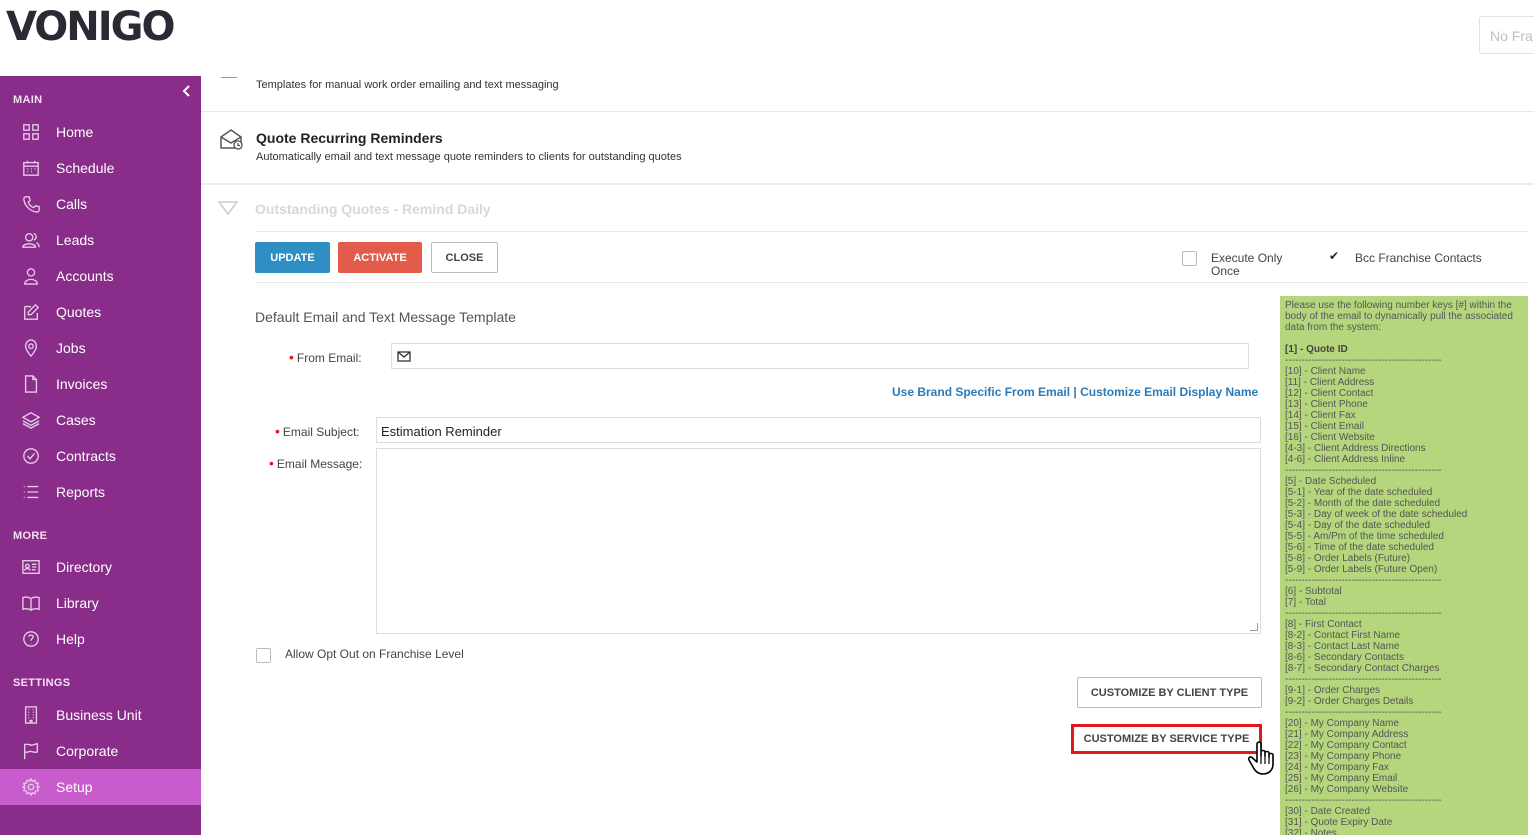 The height and width of the screenshot is (835, 1534). I want to click on email-message-textarea, so click(818, 541).